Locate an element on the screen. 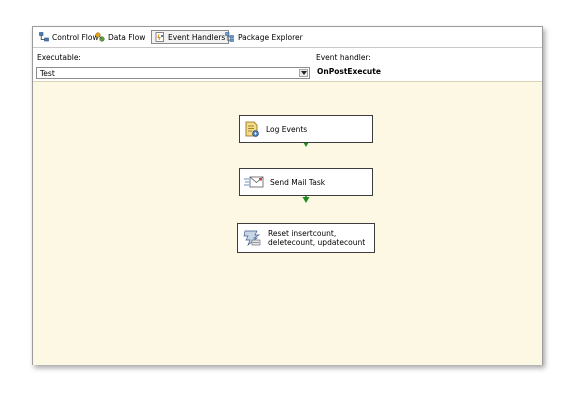 Image resolution: width=575 pixels, height=403 pixels. send-mail-icon is located at coordinates (254, 182).